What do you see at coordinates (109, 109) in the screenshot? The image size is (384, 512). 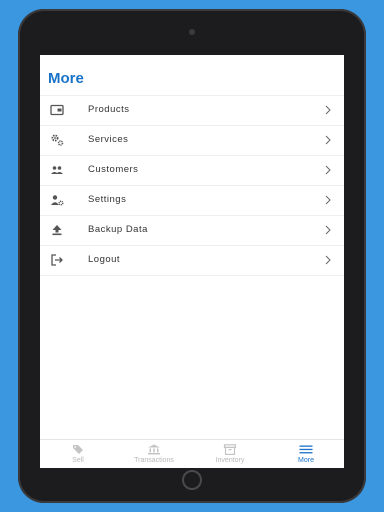 I see `menu-item-label: Products` at bounding box center [109, 109].